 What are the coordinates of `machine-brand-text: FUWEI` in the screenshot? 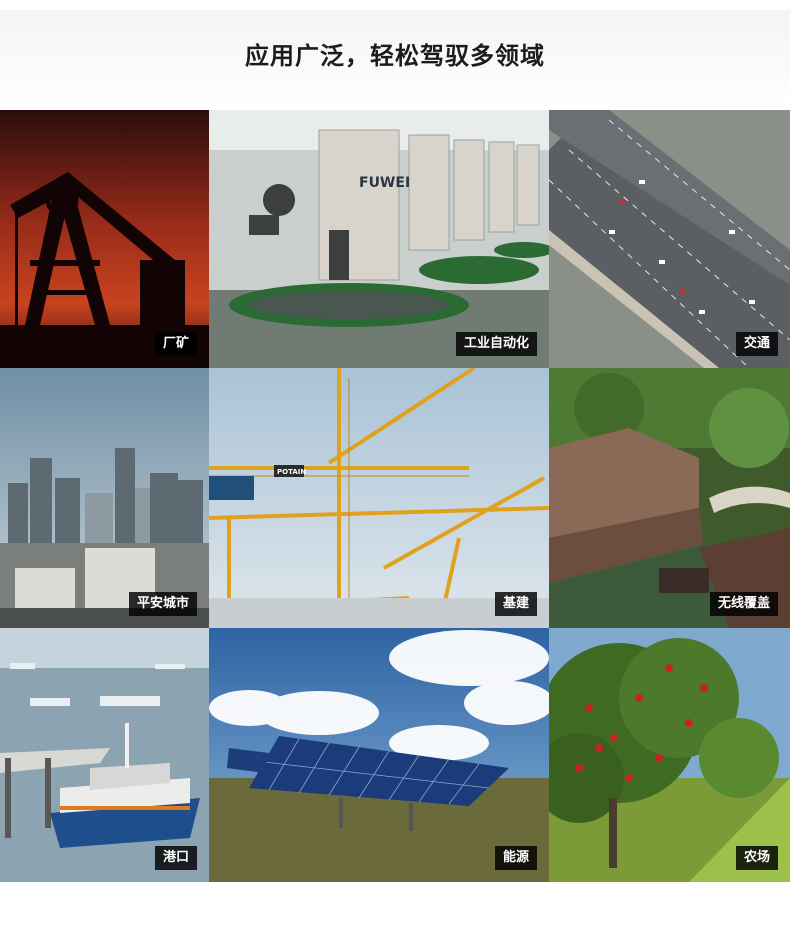 It's located at (384, 183).